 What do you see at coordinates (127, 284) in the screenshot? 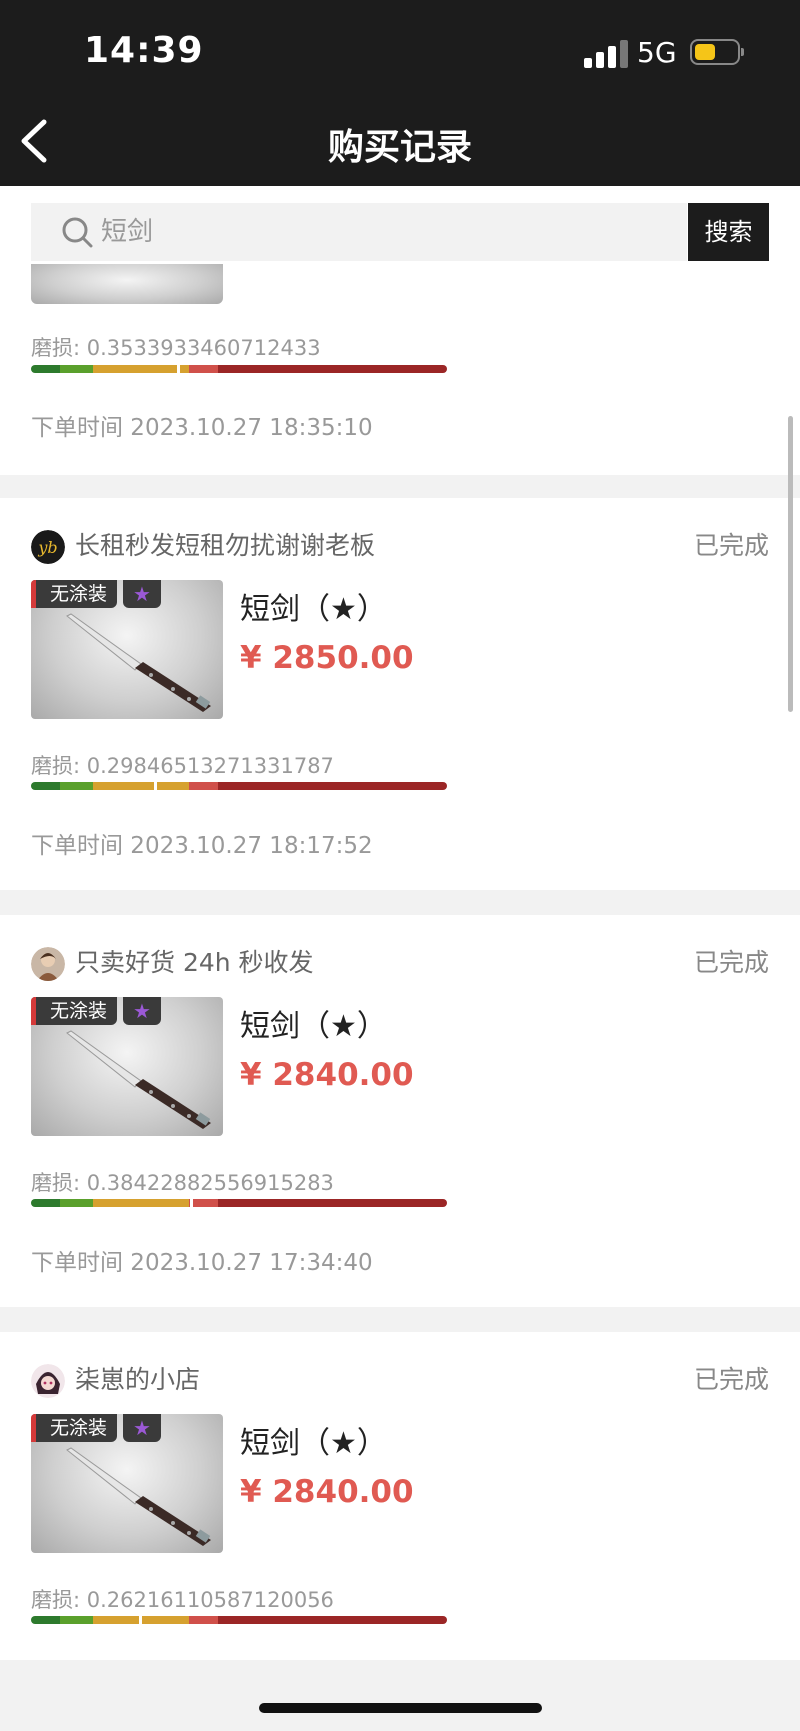
I see `product-thumbnail` at bounding box center [127, 284].